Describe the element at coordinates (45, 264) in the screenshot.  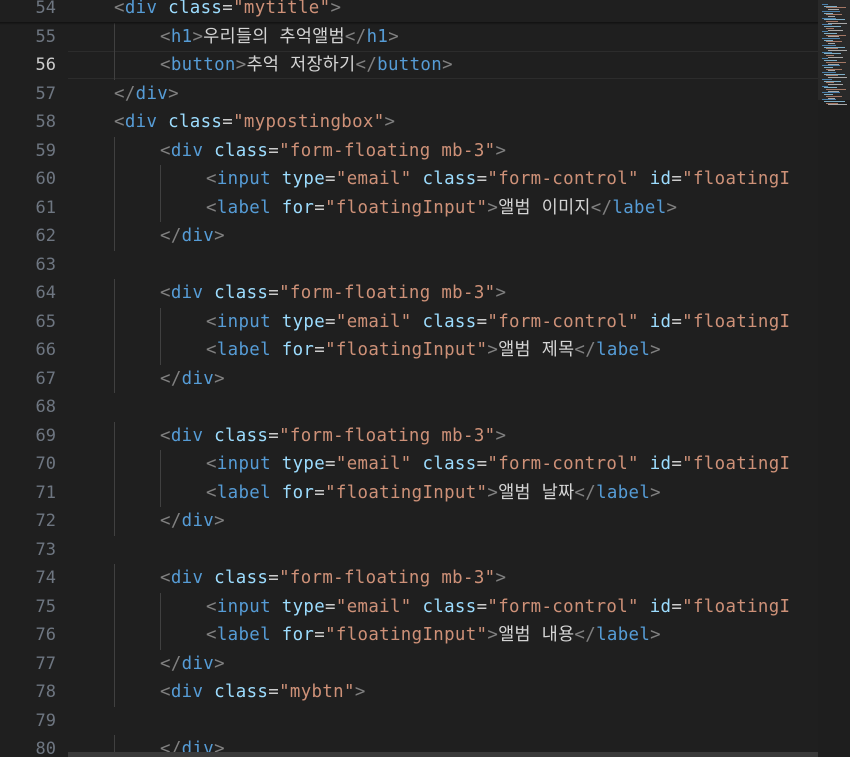
I see `line-number: 63` at that location.